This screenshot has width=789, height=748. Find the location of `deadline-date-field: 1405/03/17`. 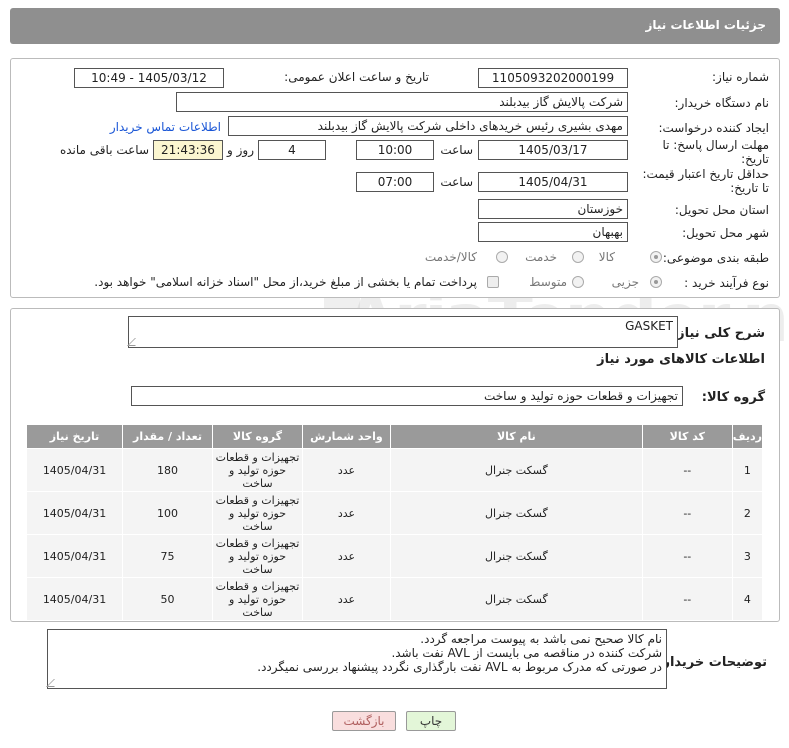

deadline-date-field: 1405/03/17 is located at coordinates (553, 150).